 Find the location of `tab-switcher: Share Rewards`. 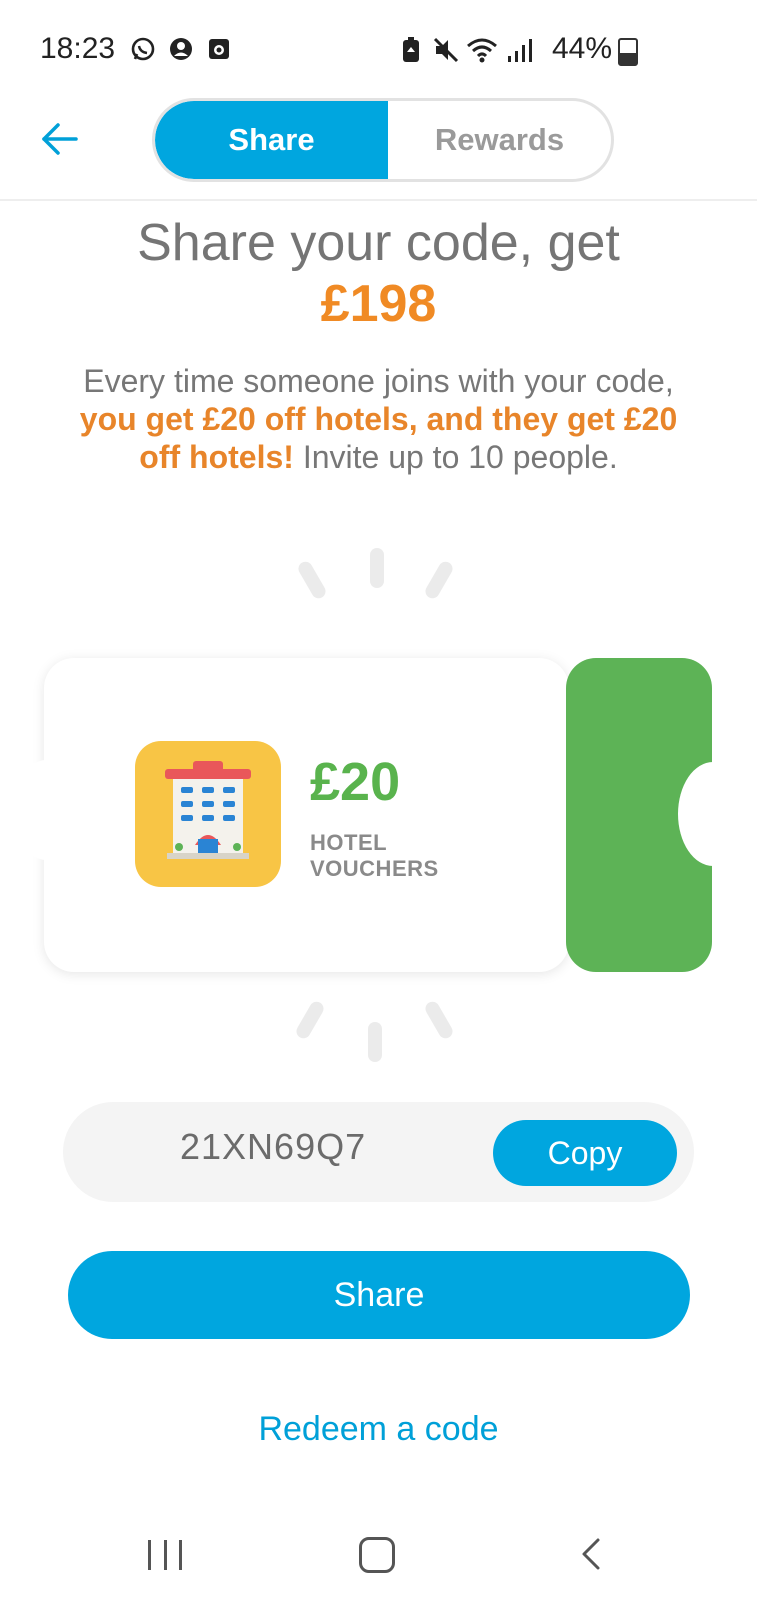

tab-switcher: Share Rewards is located at coordinates (383, 140).